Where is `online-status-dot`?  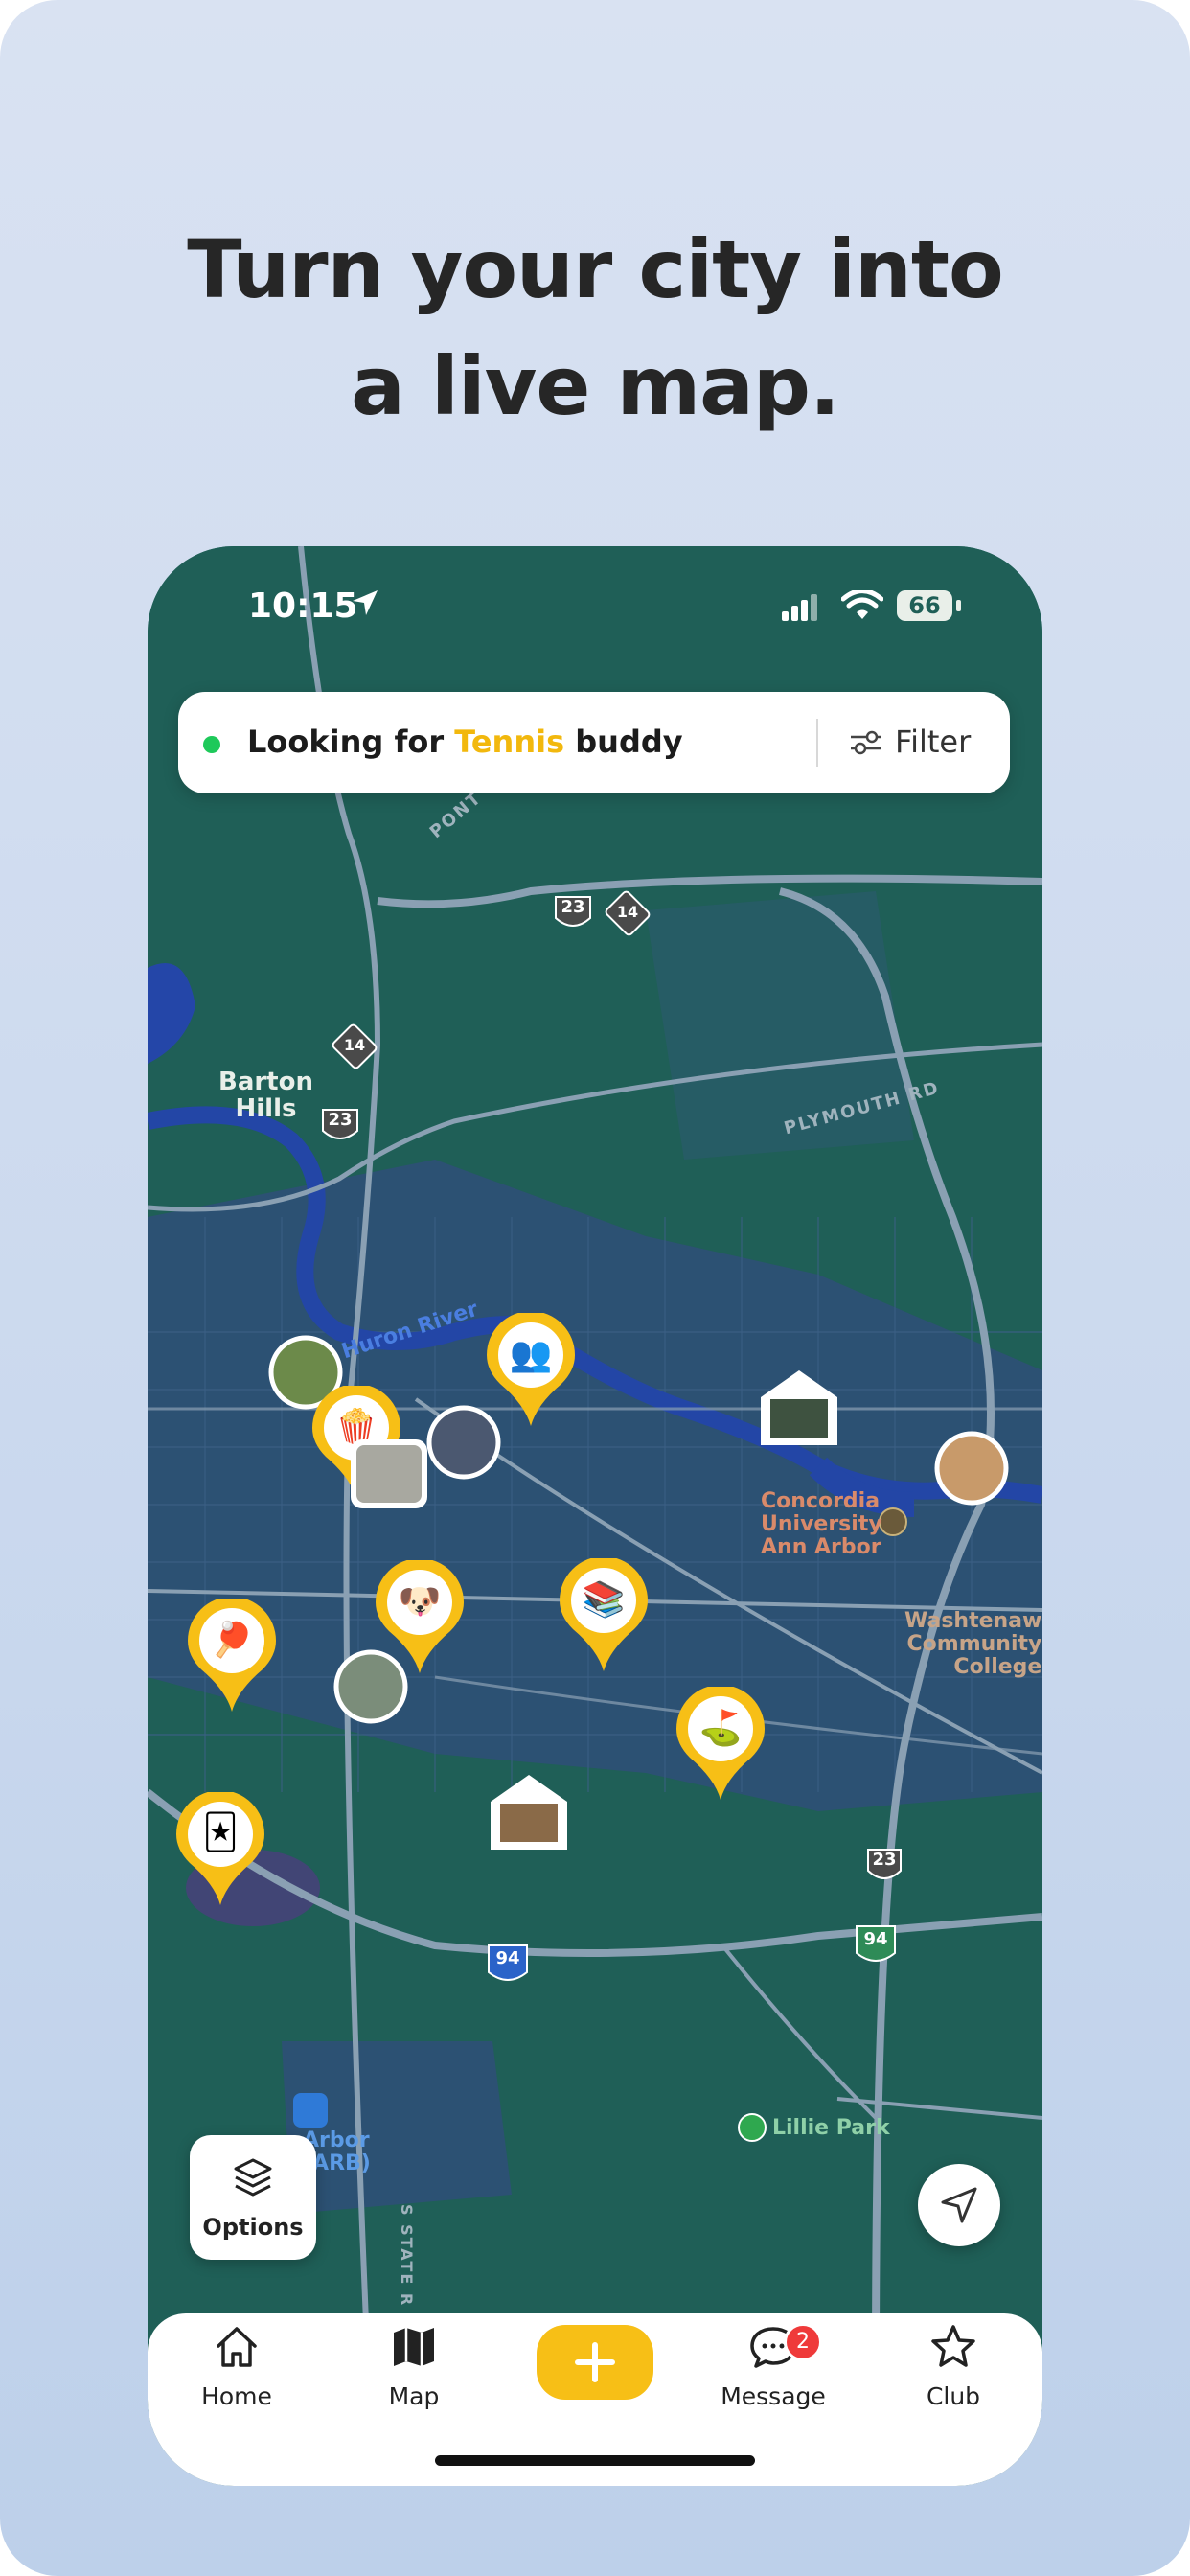
online-status-dot is located at coordinates (212, 744).